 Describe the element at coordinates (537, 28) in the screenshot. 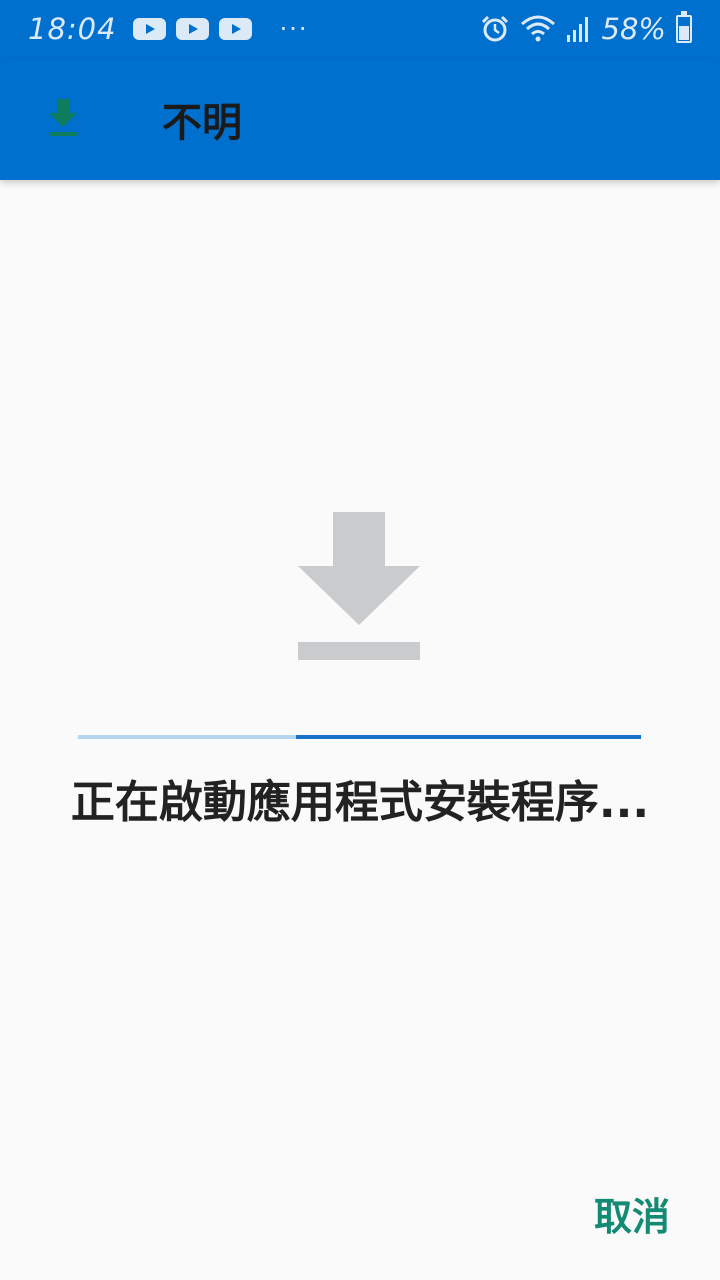

I see `wifi-icon` at that location.